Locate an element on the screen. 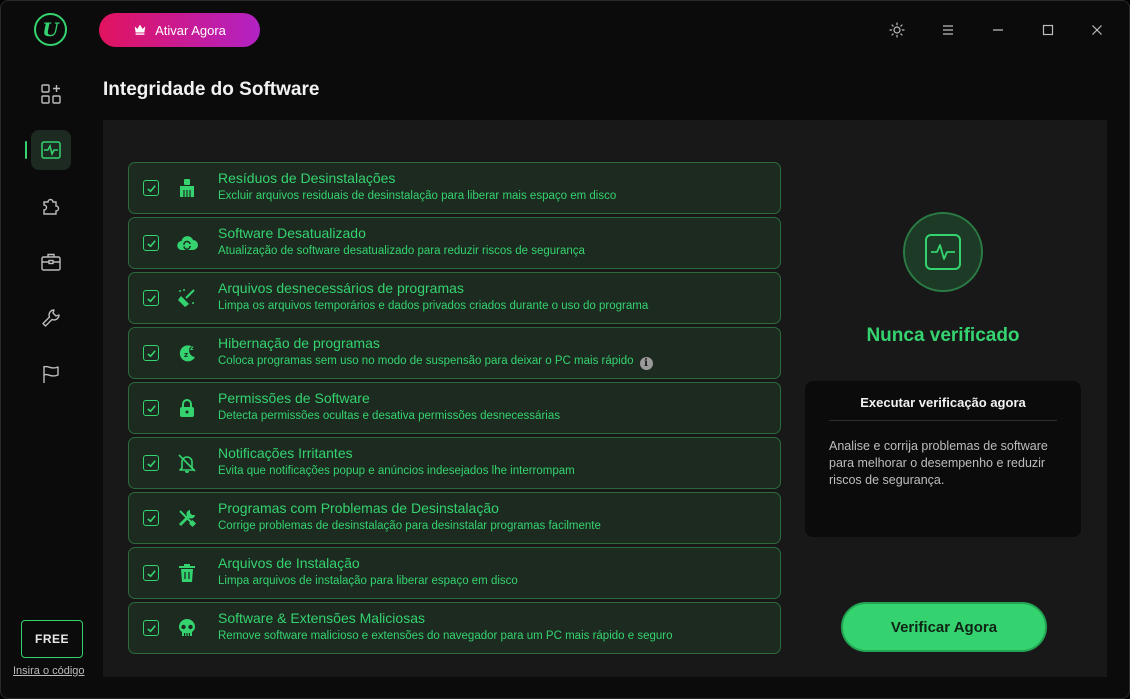 The width and height of the screenshot is (1130, 699). puzzle-icon is located at coordinates (51, 206).